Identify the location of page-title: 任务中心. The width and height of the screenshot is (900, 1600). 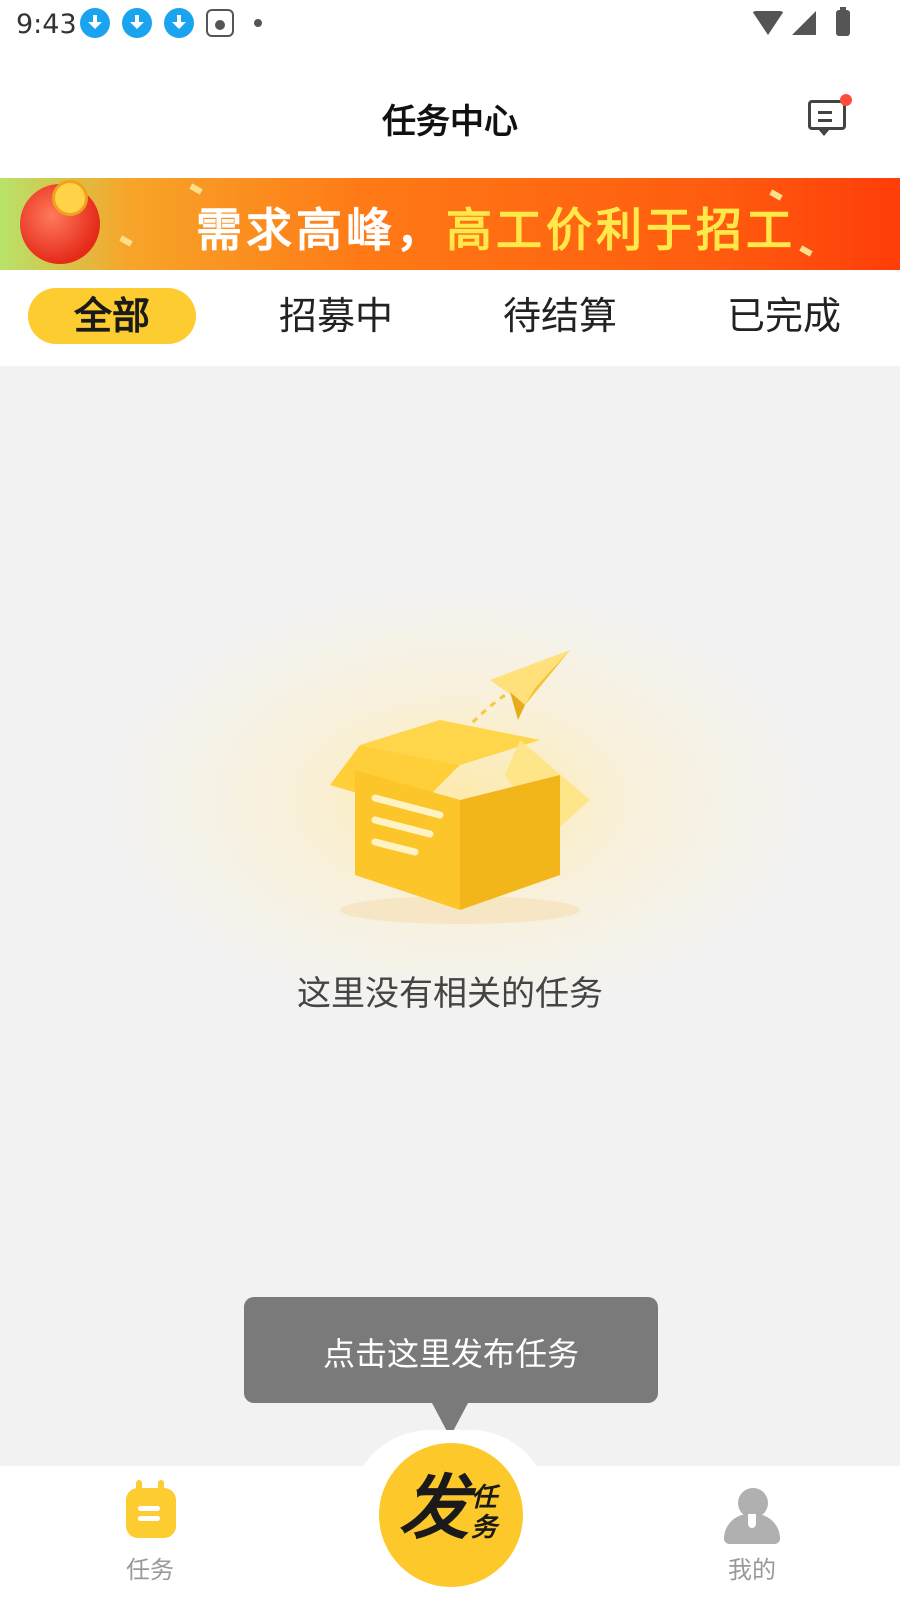
(450, 122).